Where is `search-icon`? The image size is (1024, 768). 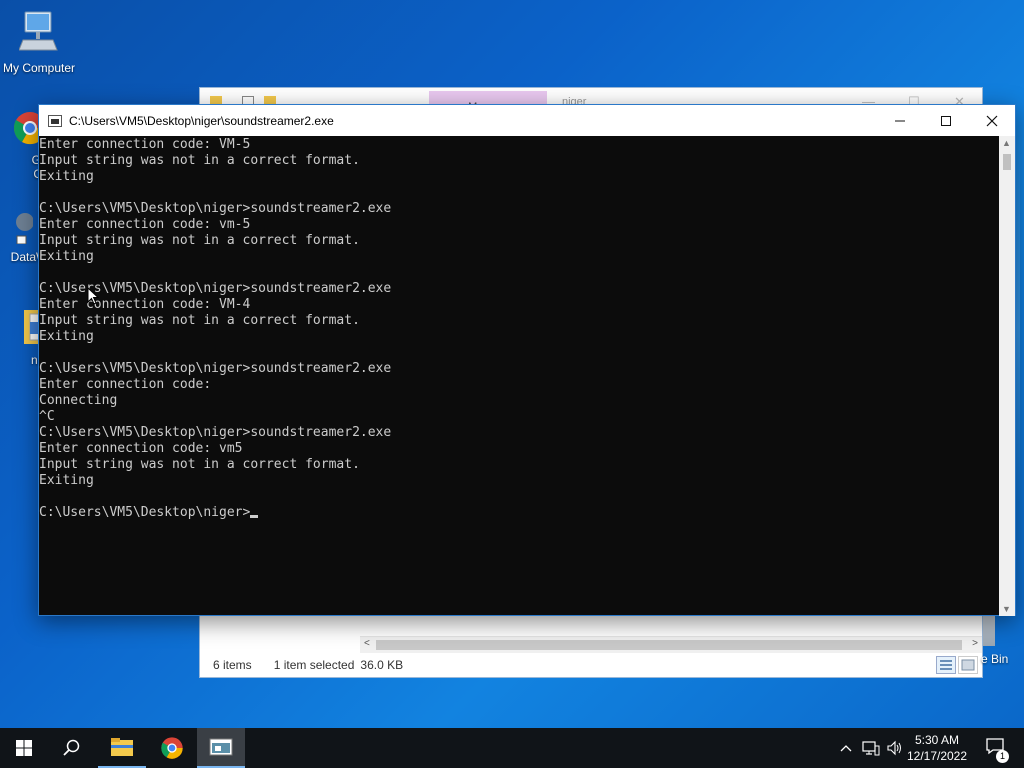
search-icon is located at coordinates (71, 747).